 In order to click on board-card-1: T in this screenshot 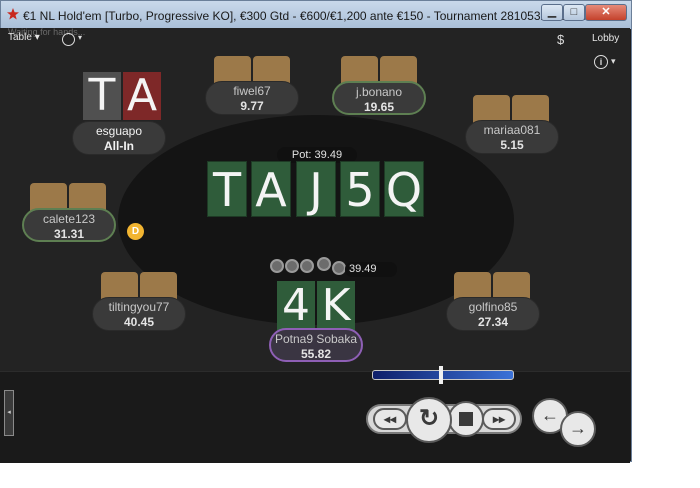, I will do `click(227, 189)`.